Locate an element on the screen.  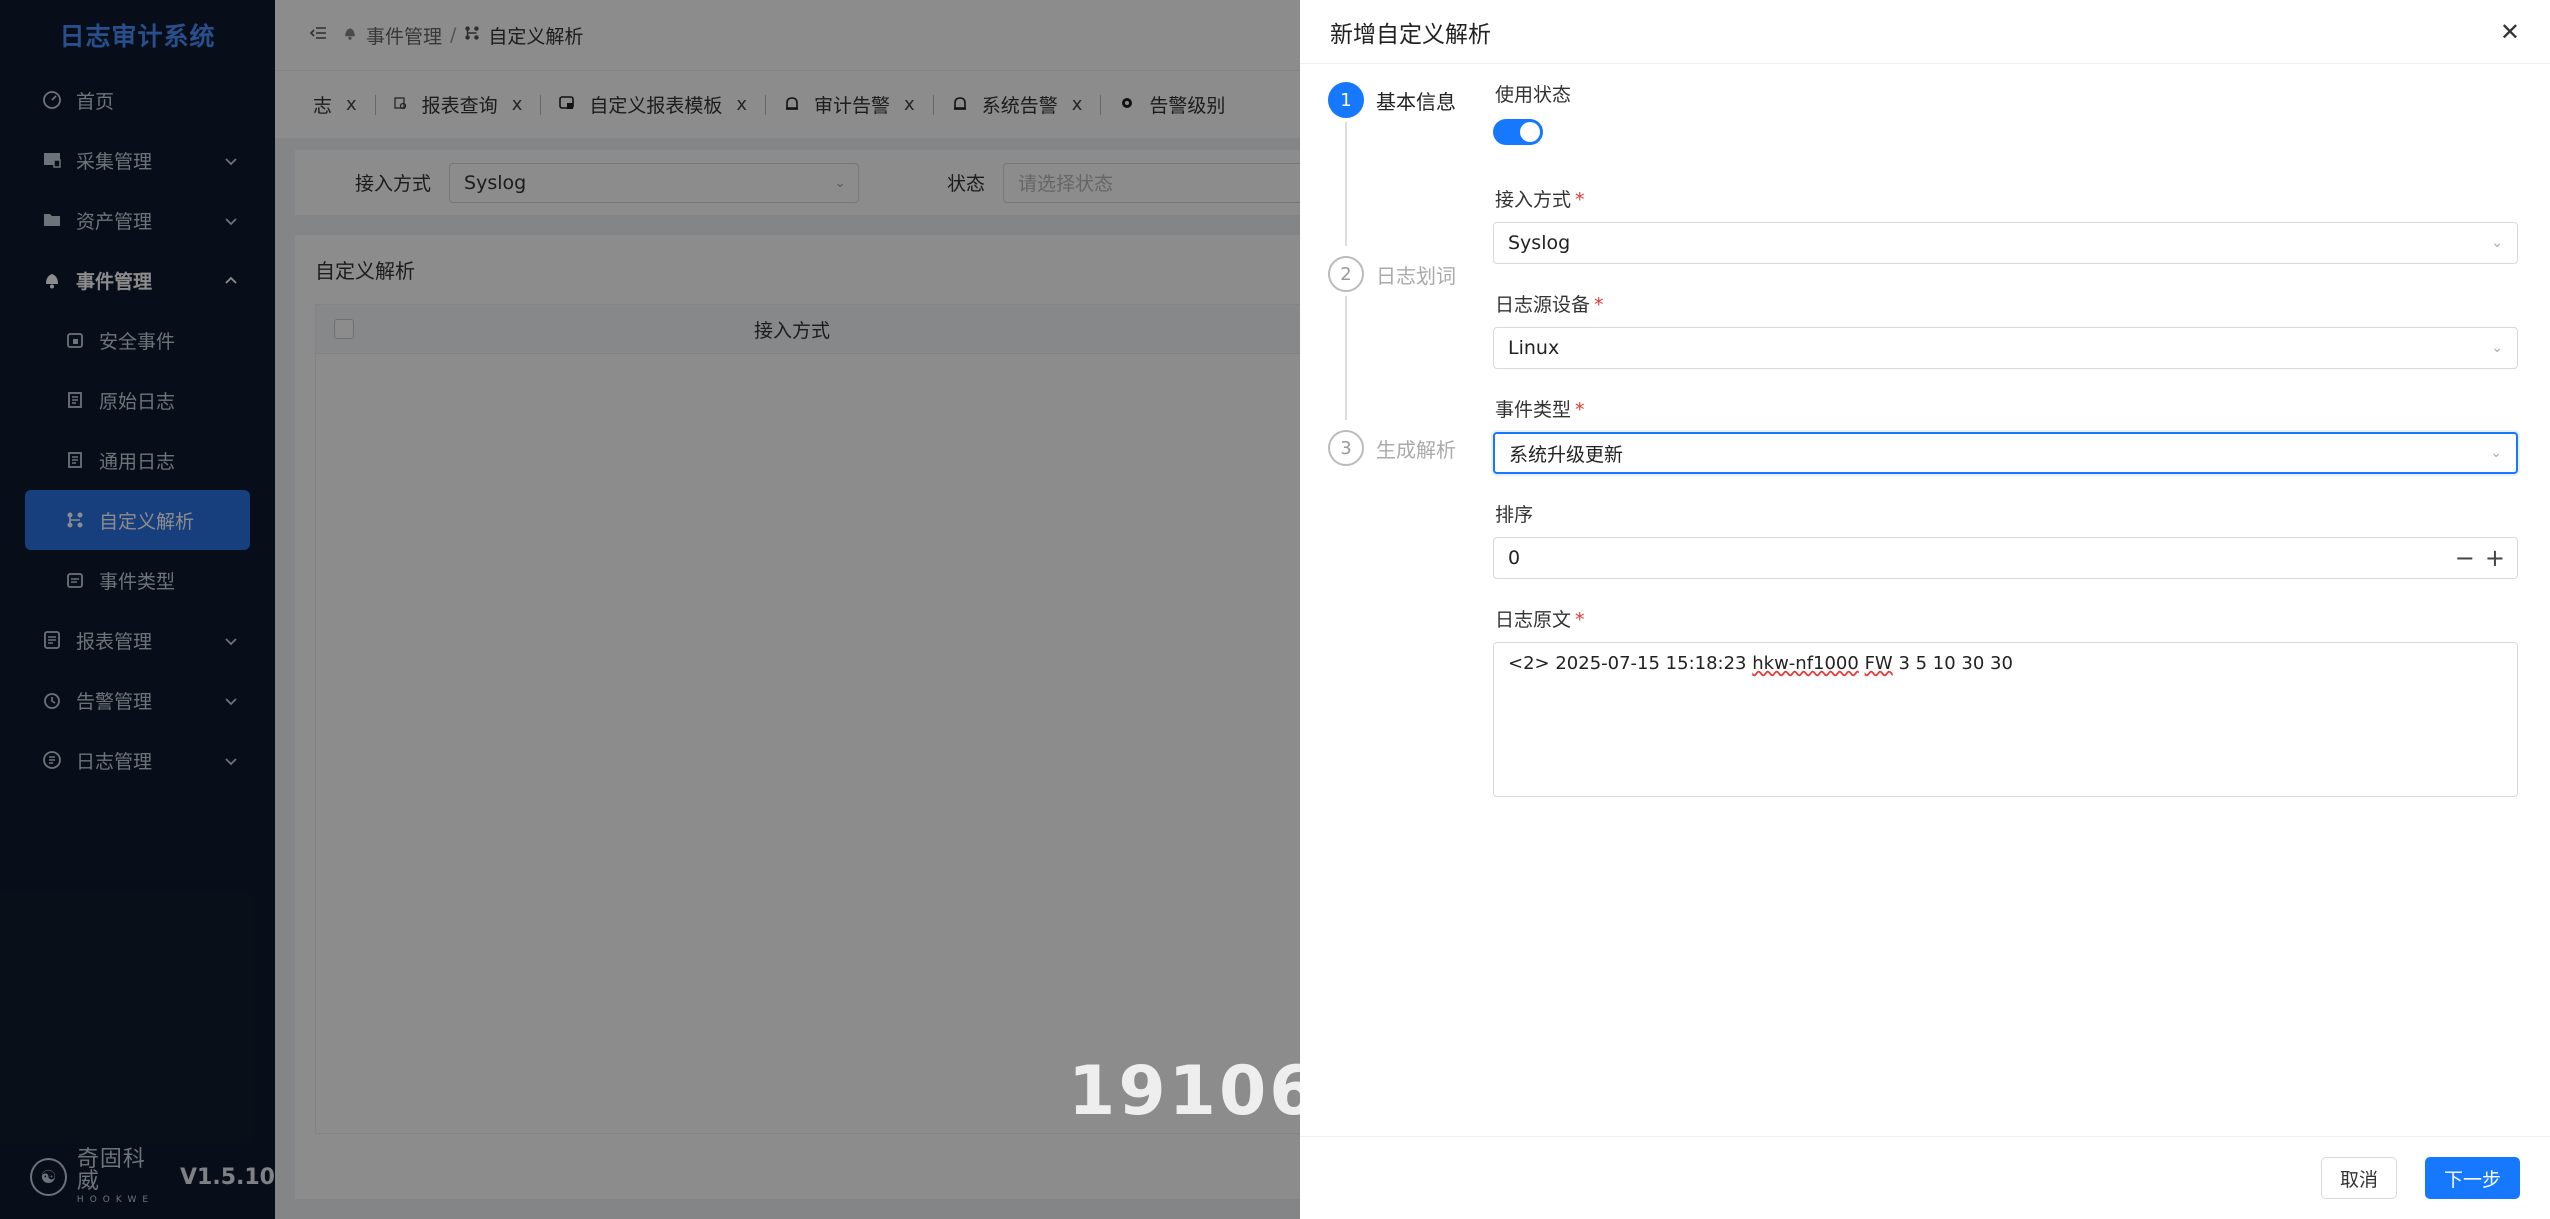
drawer-header: 新增自定义解析 ✕ is located at coordinates (1925, 32).